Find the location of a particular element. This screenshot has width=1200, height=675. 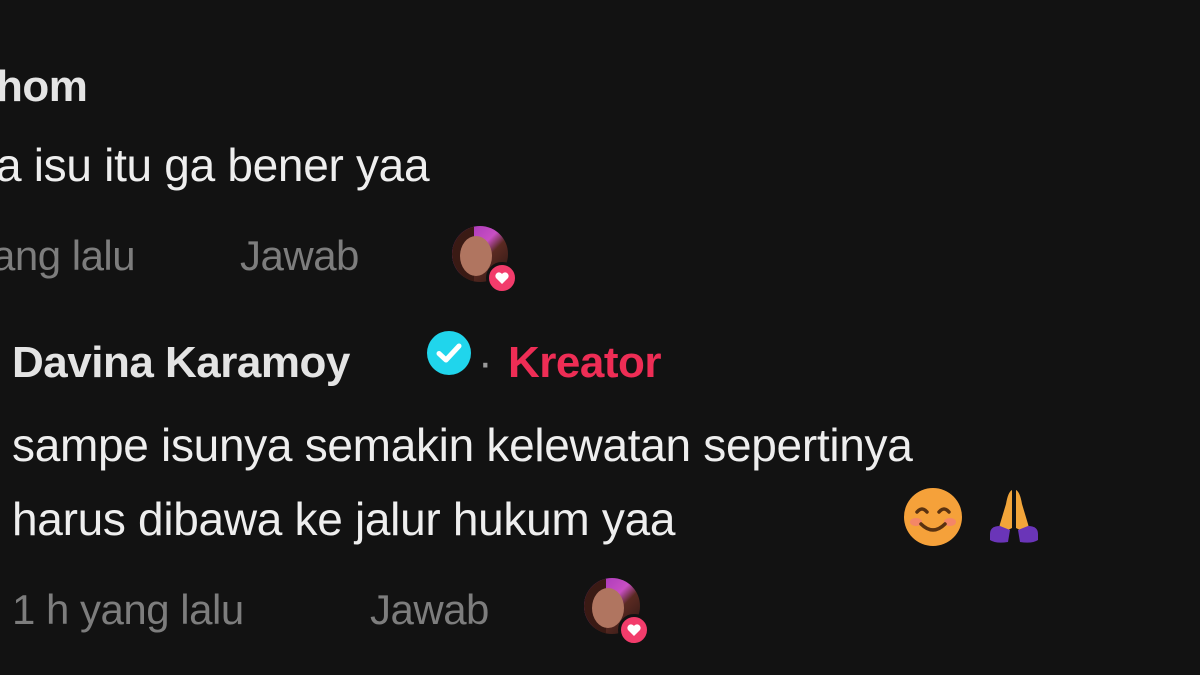

comment-text-line-2: harus dibawa ke jalur hukum yaa is located at coordinates (344, 519).